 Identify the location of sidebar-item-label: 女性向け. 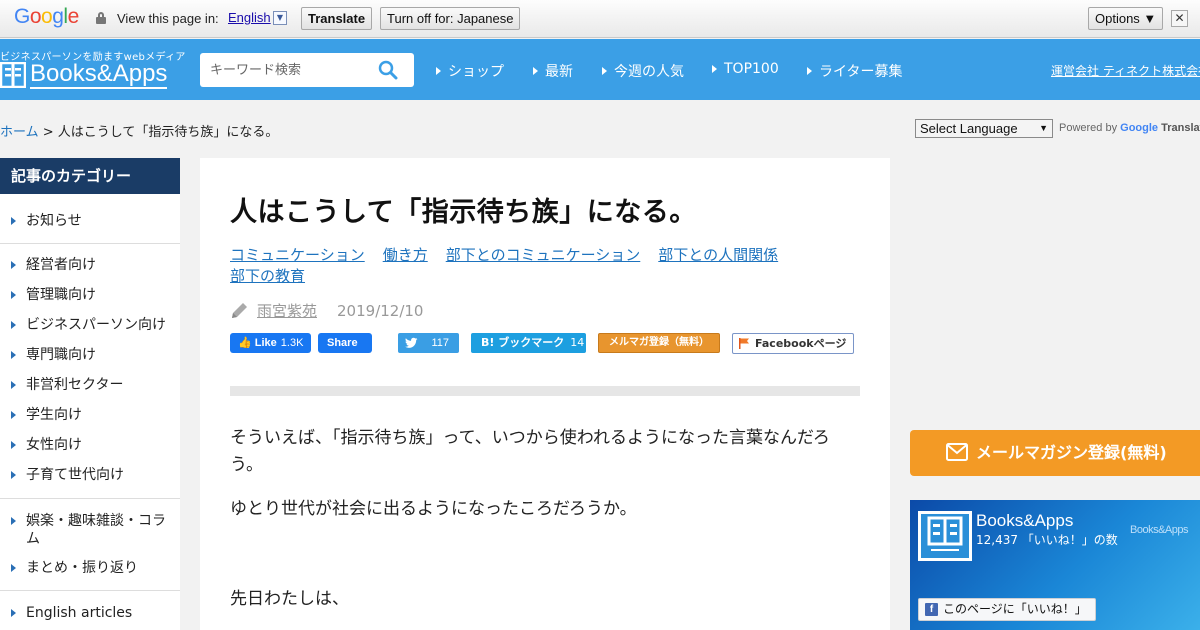
(54, 445).